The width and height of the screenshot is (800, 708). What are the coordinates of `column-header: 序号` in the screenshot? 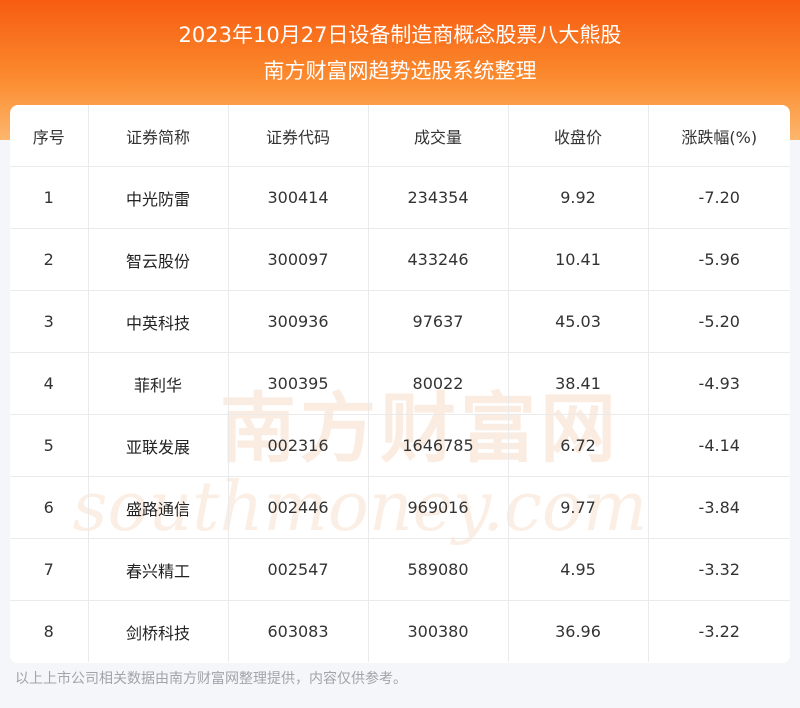 It's located at (49, 136).